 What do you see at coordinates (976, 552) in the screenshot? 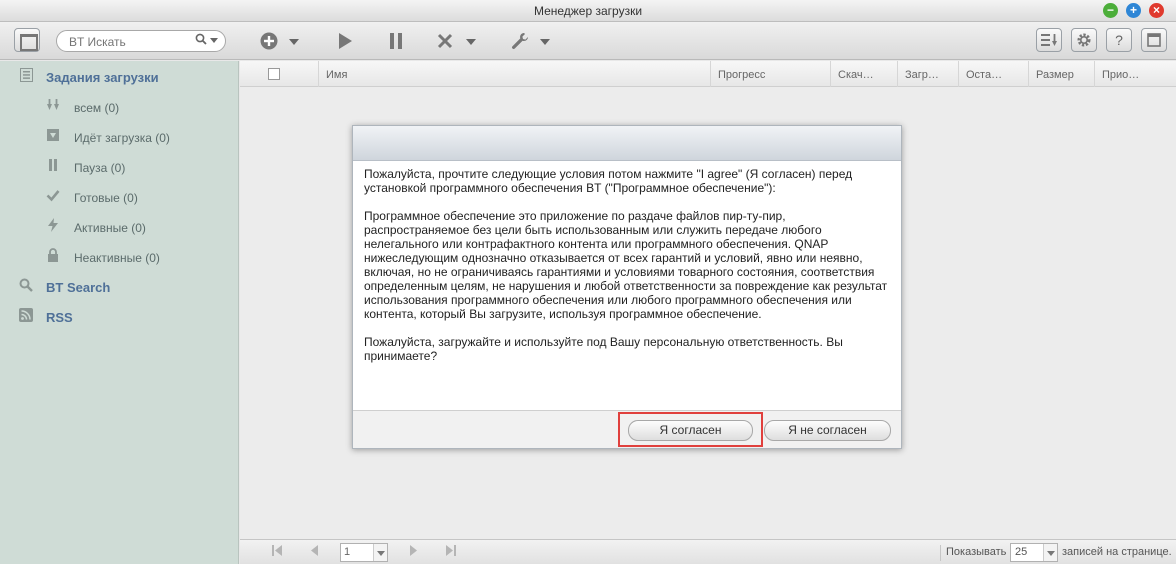
I see `show-label: Показывать` at bounding box center [976, 552].